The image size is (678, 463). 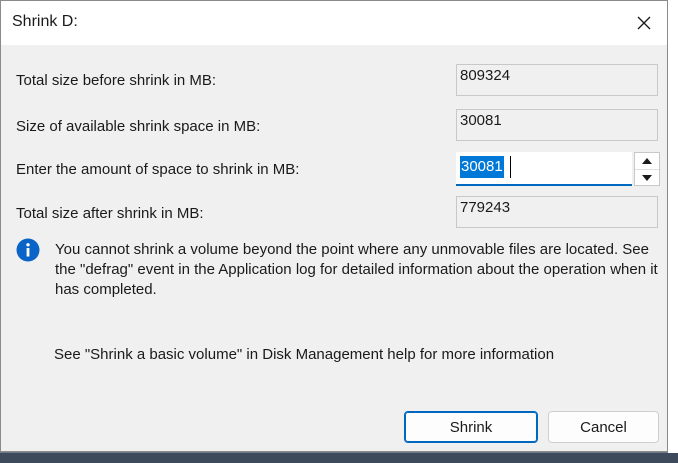 I want to click on spin-down-button, so click(x=647, y=177).